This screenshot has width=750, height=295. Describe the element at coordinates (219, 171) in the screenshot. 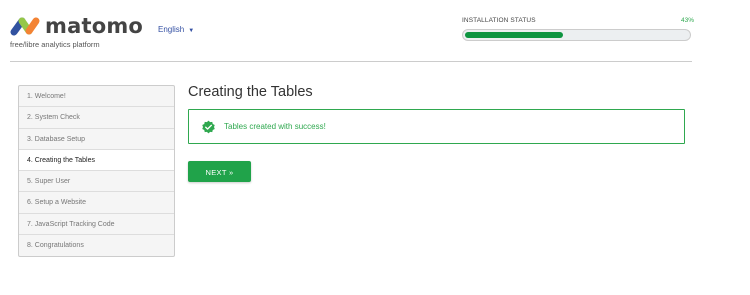

I see `next-button: NEXT »` at that location.